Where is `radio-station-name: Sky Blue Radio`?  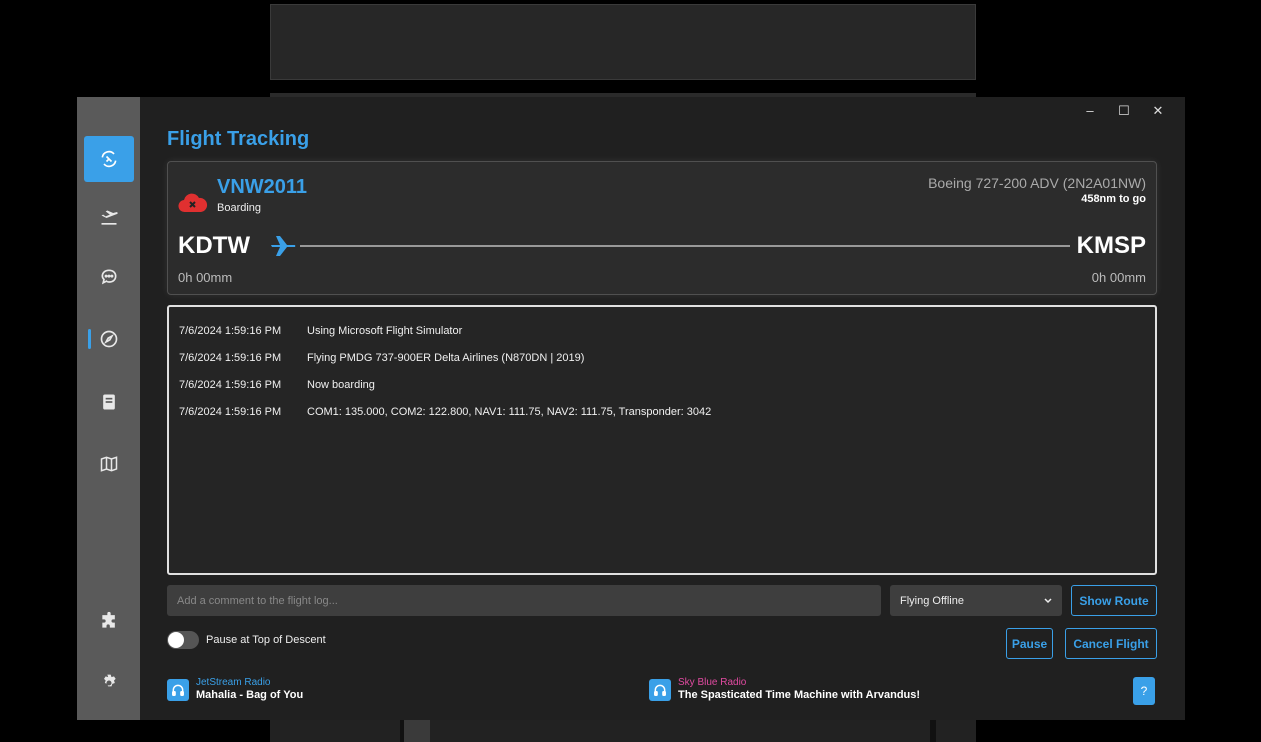
radio-station-name: Sky Blue Radio is located at coordinates (712, 682).